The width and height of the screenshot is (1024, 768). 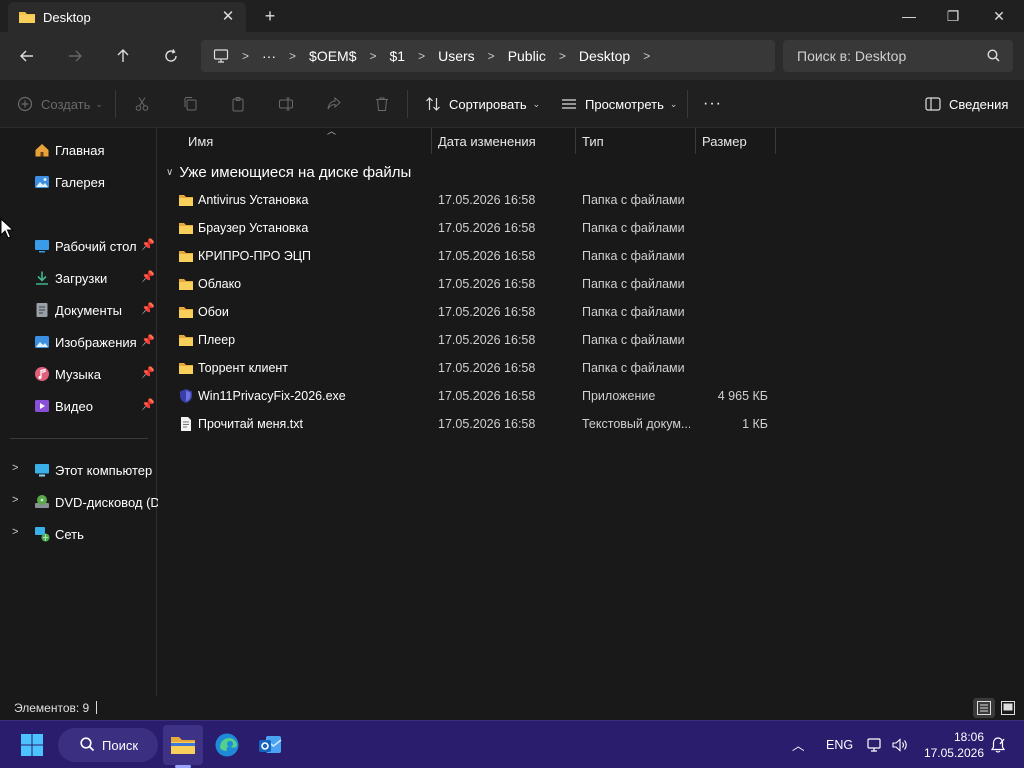 I want to click on taskbar-outlook, so click(x=270, y=745).